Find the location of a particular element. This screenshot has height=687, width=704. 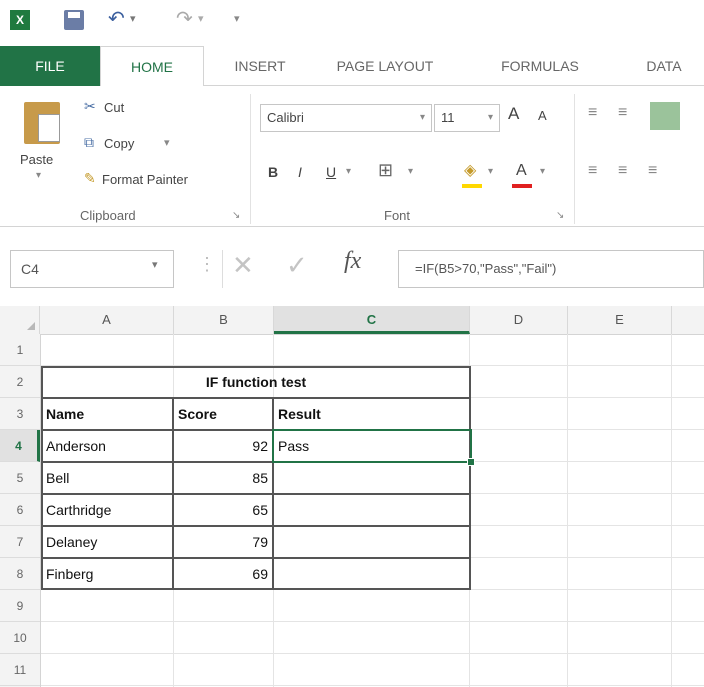

row-header-8: 8 is located at coordinates (20, 574).